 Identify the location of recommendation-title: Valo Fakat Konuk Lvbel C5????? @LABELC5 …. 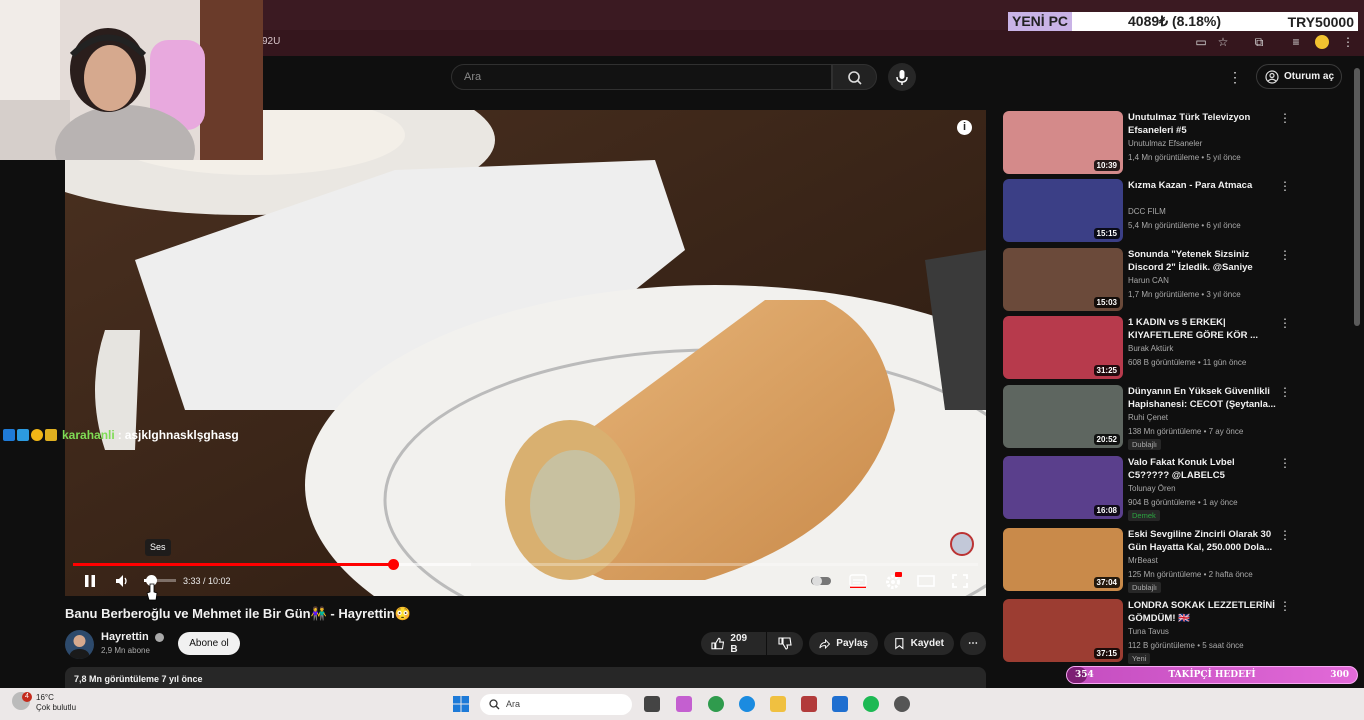
(1202, 469).